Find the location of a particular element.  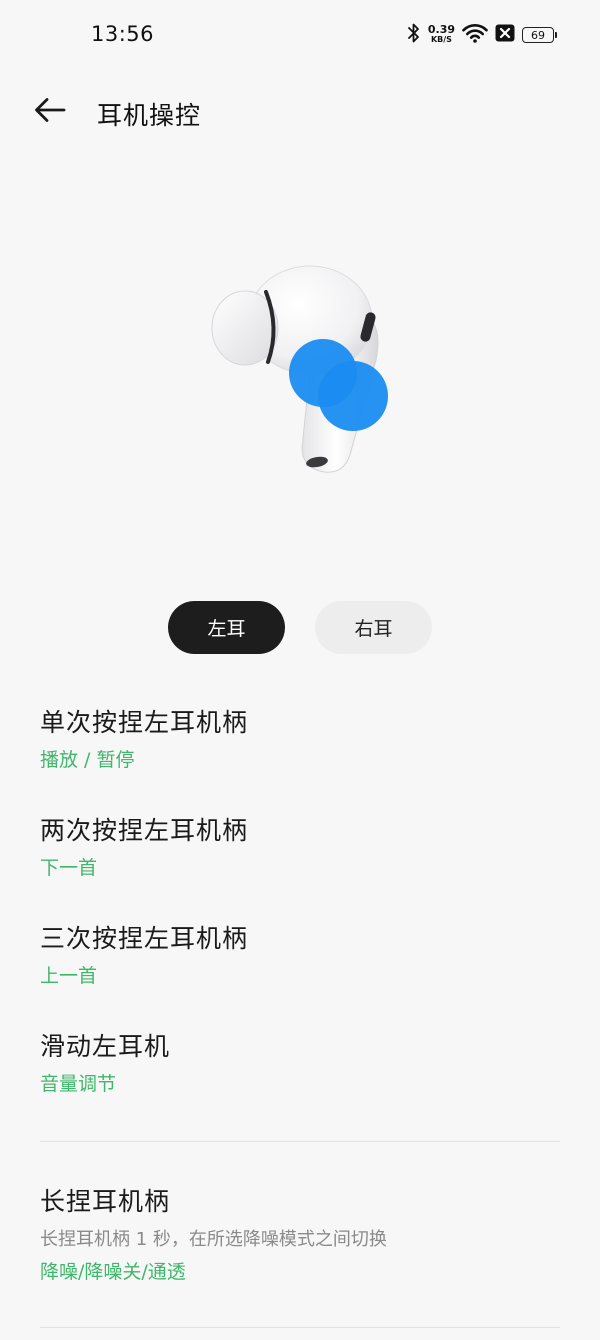

swipe-setting: 滑动左耳机 音量调节 is located at coordinates (300, 1064).